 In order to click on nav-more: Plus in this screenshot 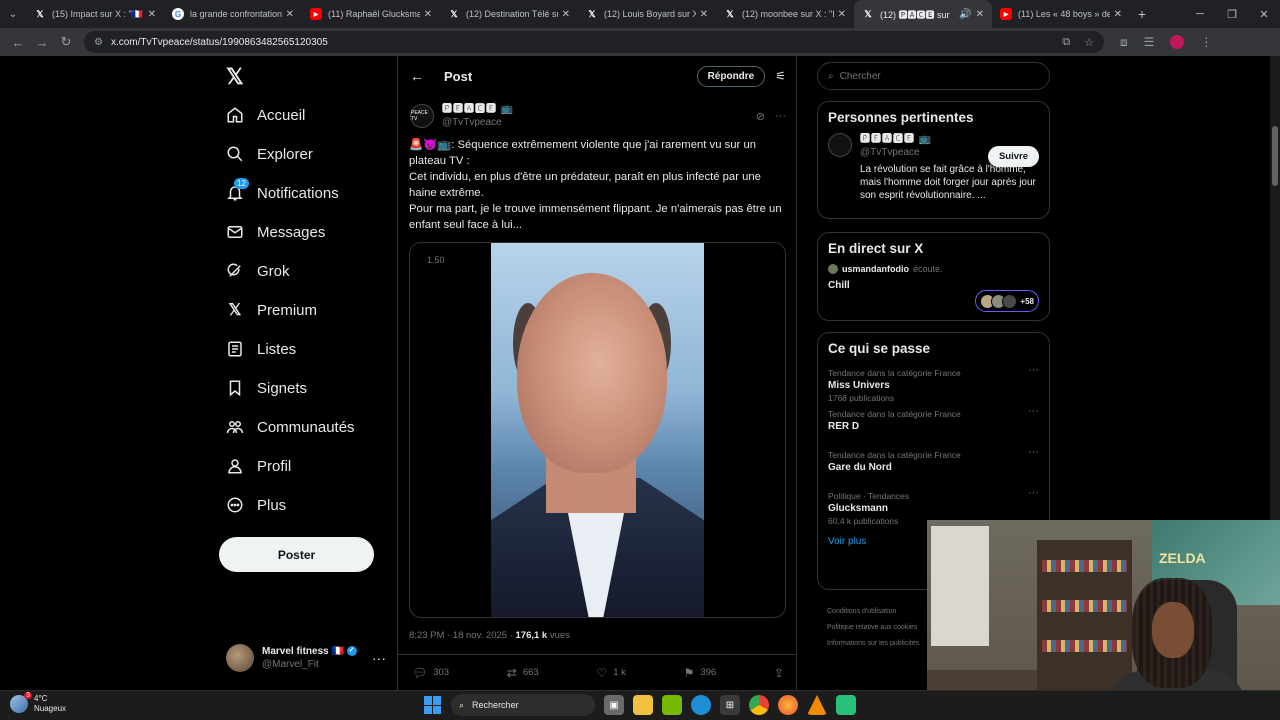, I will do `click(256, 505)`.